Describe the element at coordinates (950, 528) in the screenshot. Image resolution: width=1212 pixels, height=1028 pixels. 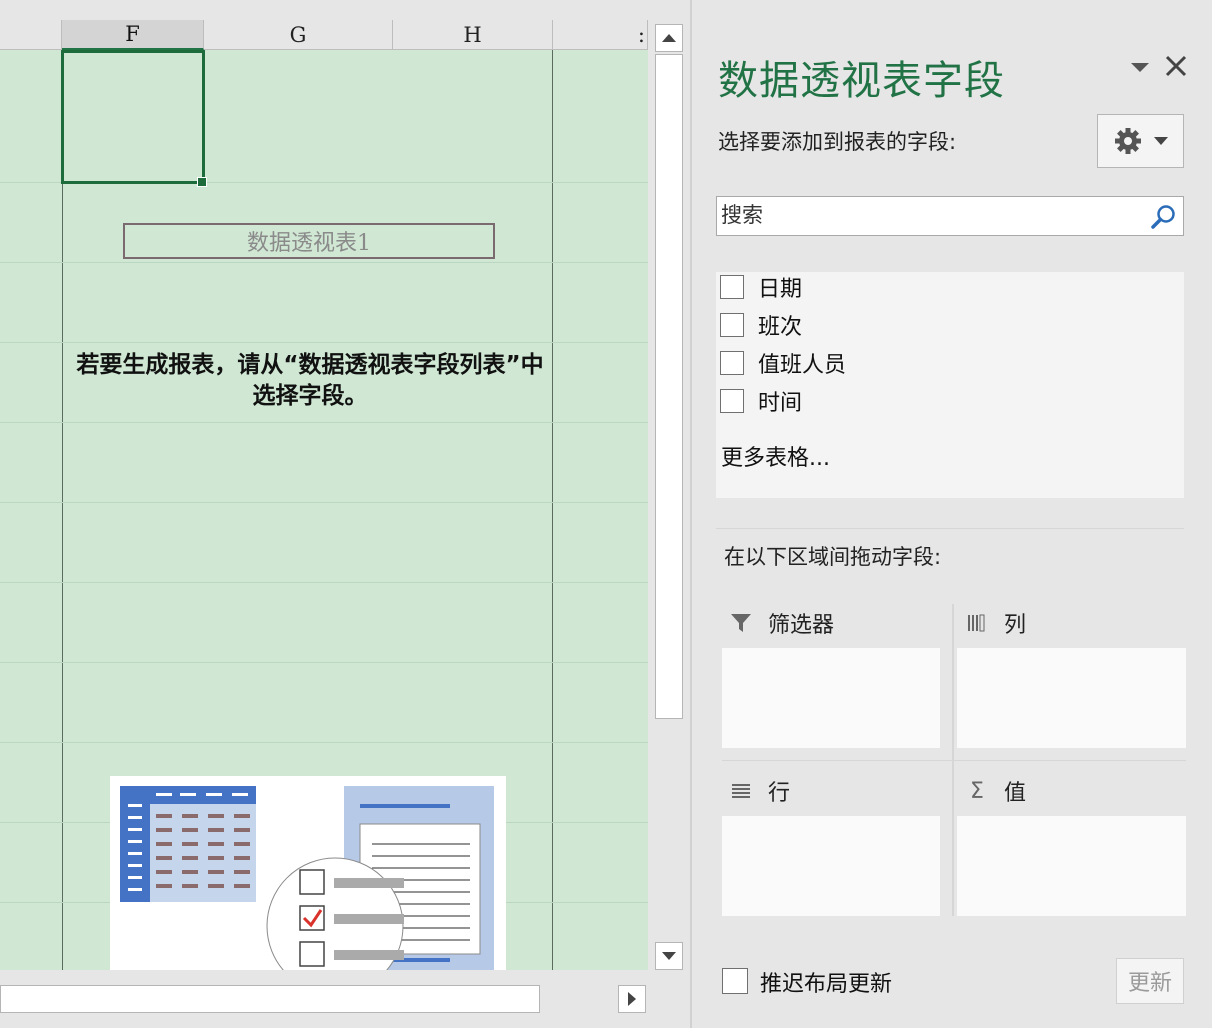
I see `pane-divider` at that location.